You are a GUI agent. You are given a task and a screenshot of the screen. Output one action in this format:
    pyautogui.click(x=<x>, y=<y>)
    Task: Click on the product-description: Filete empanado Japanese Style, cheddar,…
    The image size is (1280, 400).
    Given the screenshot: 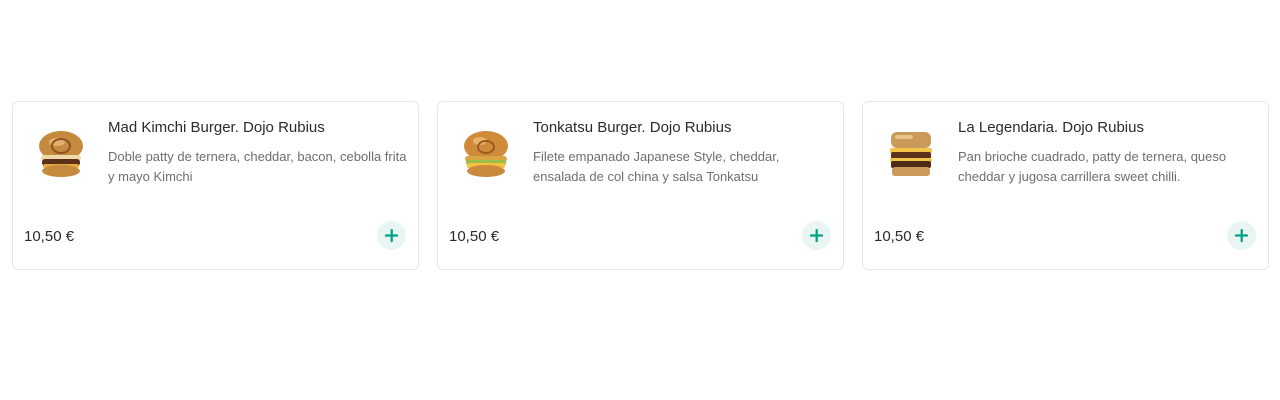 What is the action you would take?
    pyautogui.click(x=656, y=166)
    